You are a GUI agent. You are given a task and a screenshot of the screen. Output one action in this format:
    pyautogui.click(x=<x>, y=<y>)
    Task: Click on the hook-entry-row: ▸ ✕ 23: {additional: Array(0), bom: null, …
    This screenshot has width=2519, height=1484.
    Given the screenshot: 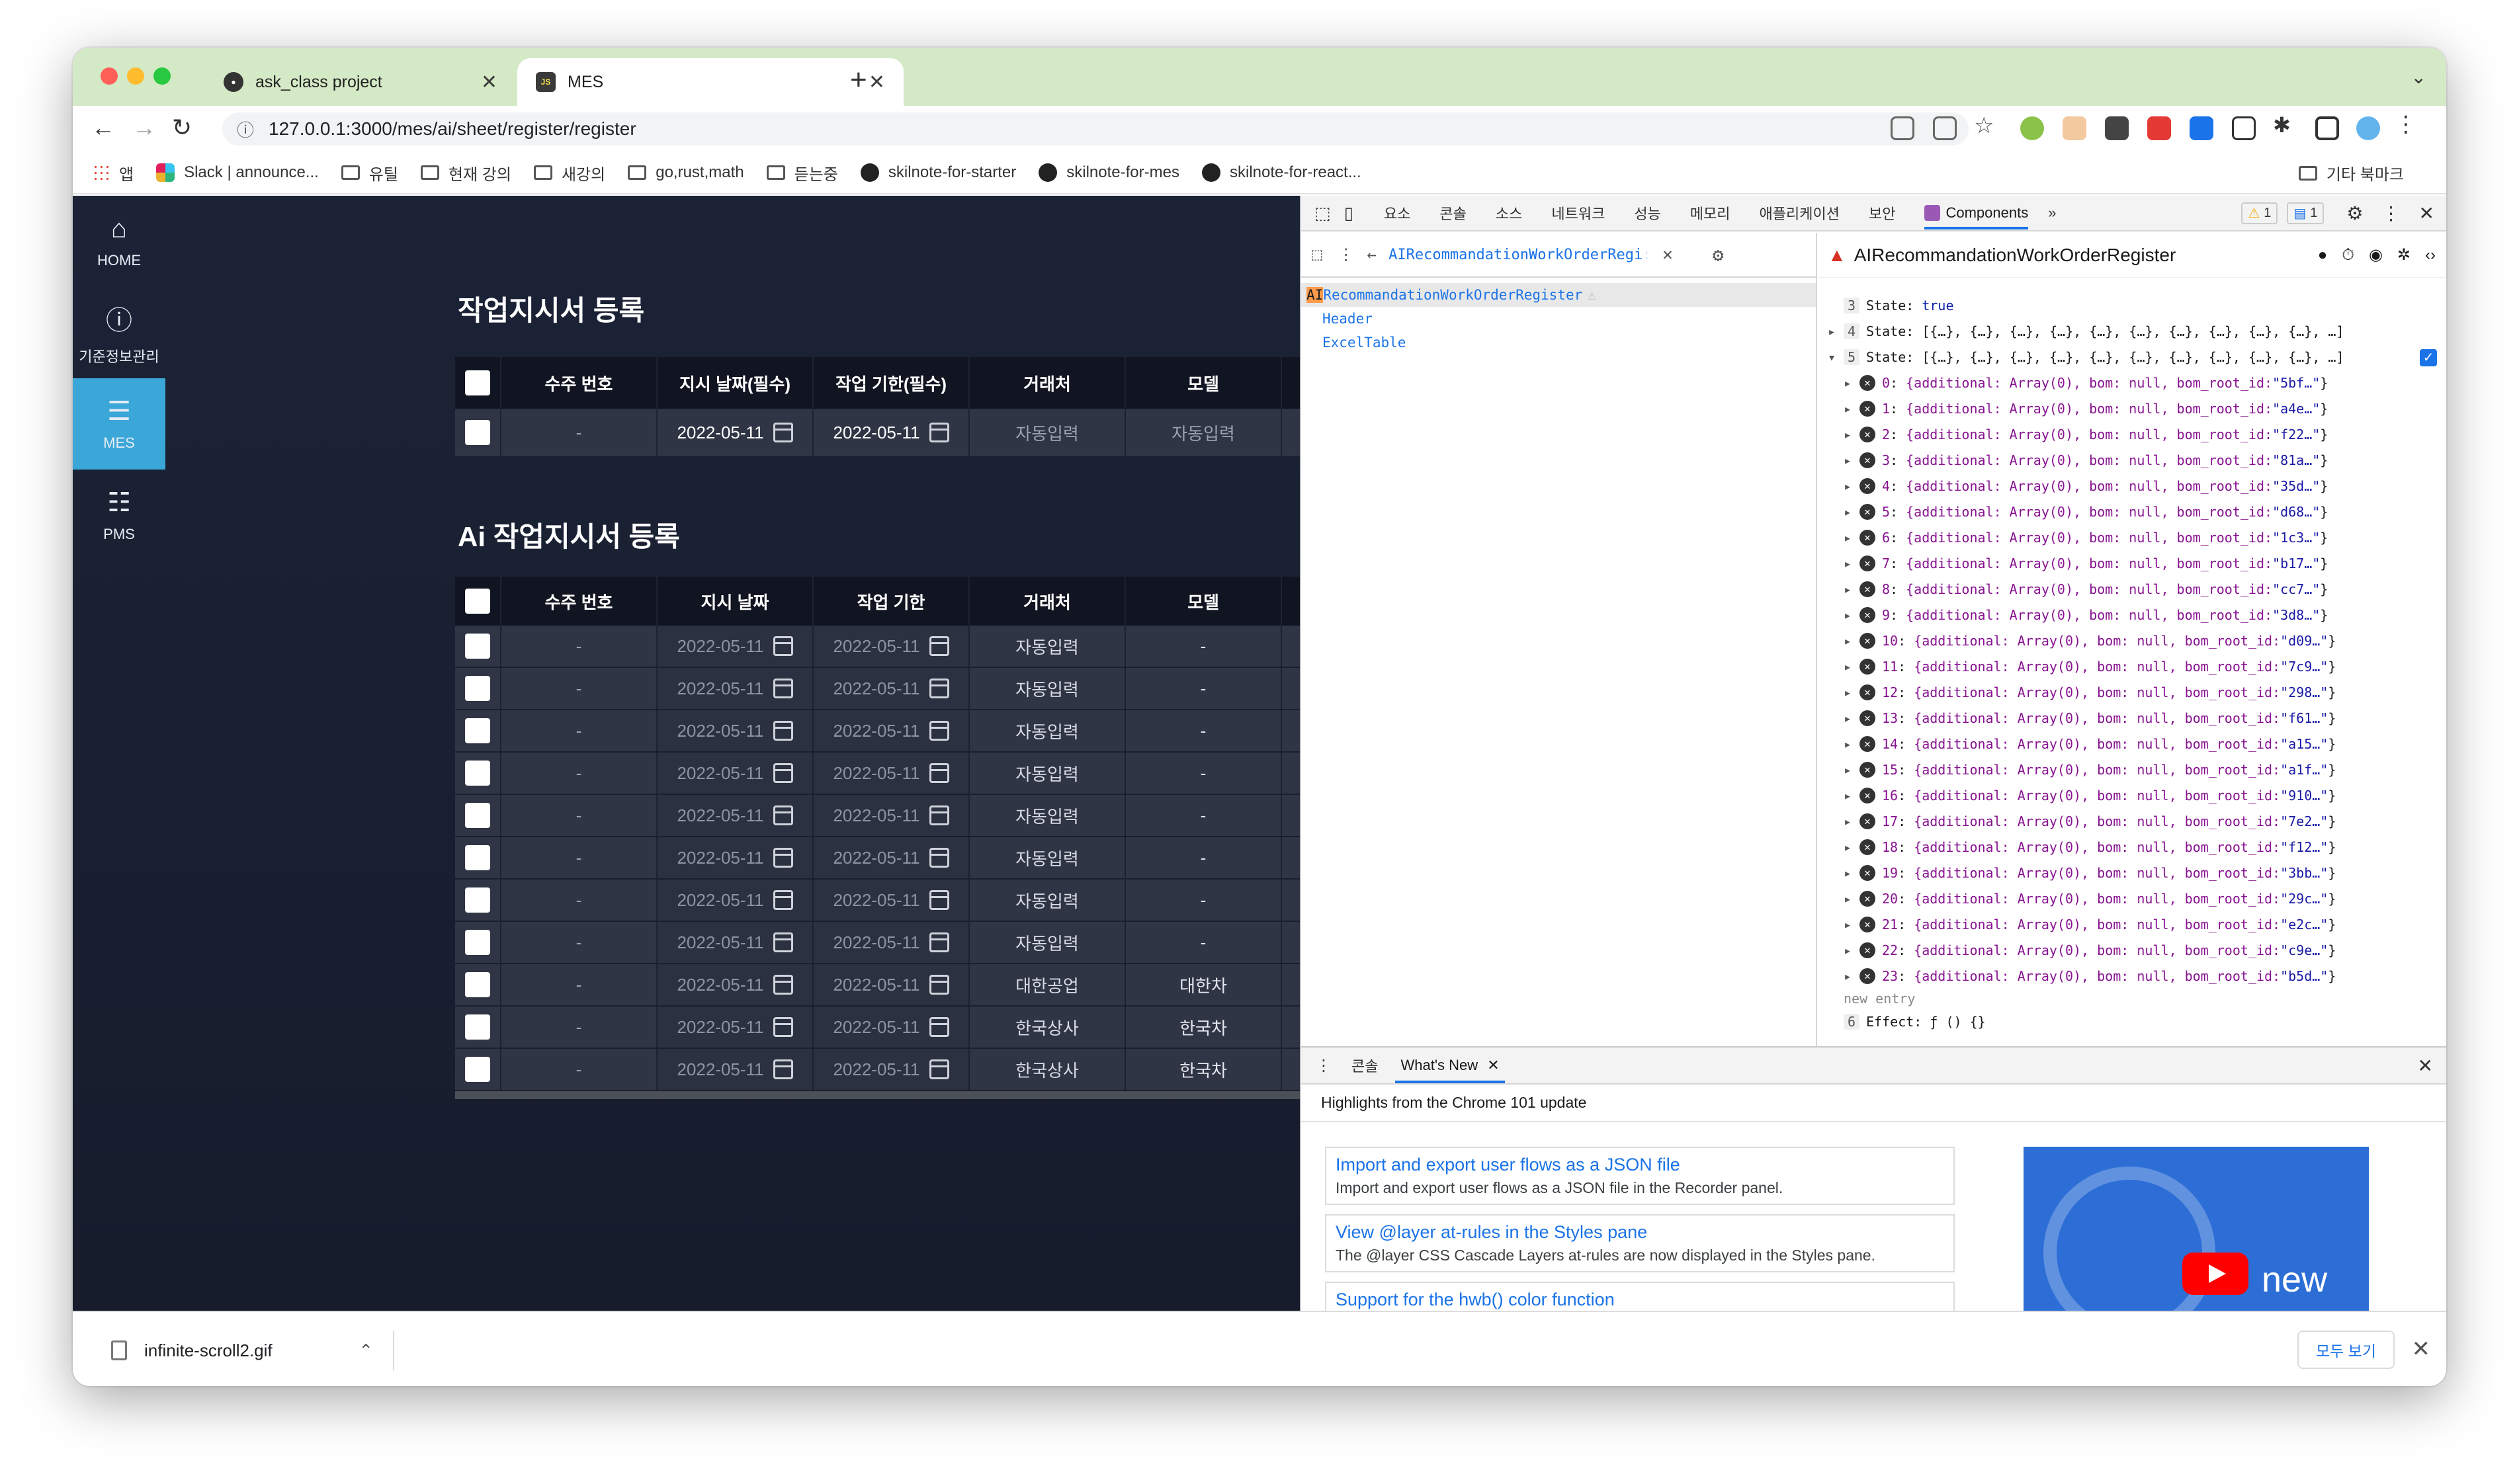 What is the action you would take?
    pyautogui.click(x=2137, y=976)
    